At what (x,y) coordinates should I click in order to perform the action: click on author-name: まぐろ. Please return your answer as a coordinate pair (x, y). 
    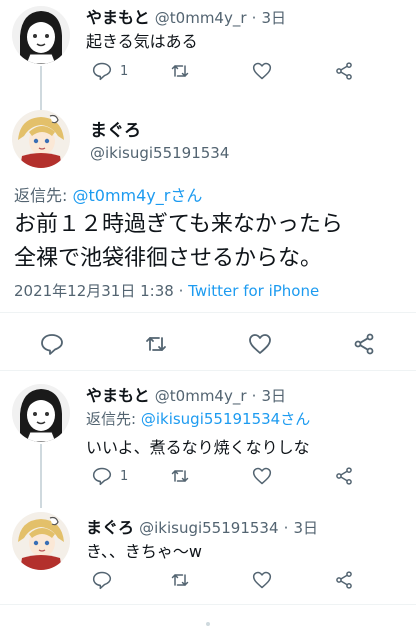
    Looking at the image, I should click on (110, 527).